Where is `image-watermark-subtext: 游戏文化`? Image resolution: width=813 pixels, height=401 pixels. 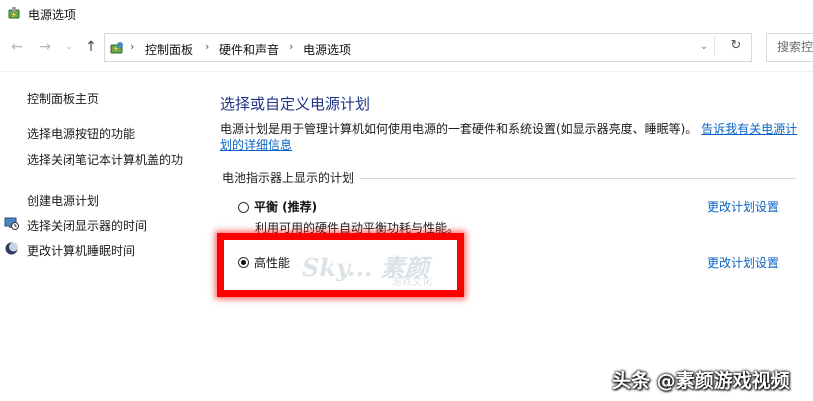 image-watermark-subtext: 游戏文化 is located at coordinates (412, 282).